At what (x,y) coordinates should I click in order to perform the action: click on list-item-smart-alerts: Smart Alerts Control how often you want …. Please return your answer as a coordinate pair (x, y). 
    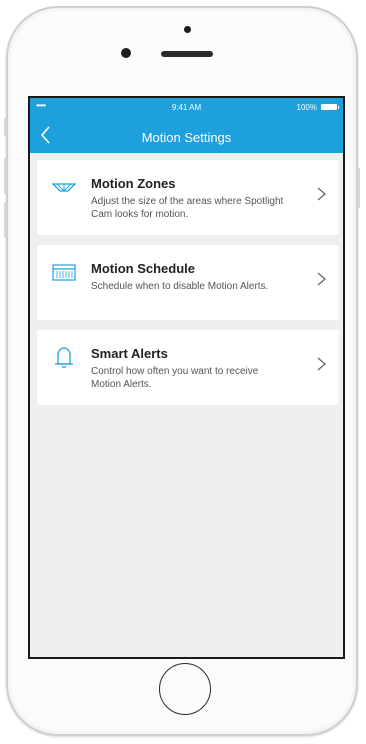
    Looking at the image, I should click on (188, 367).